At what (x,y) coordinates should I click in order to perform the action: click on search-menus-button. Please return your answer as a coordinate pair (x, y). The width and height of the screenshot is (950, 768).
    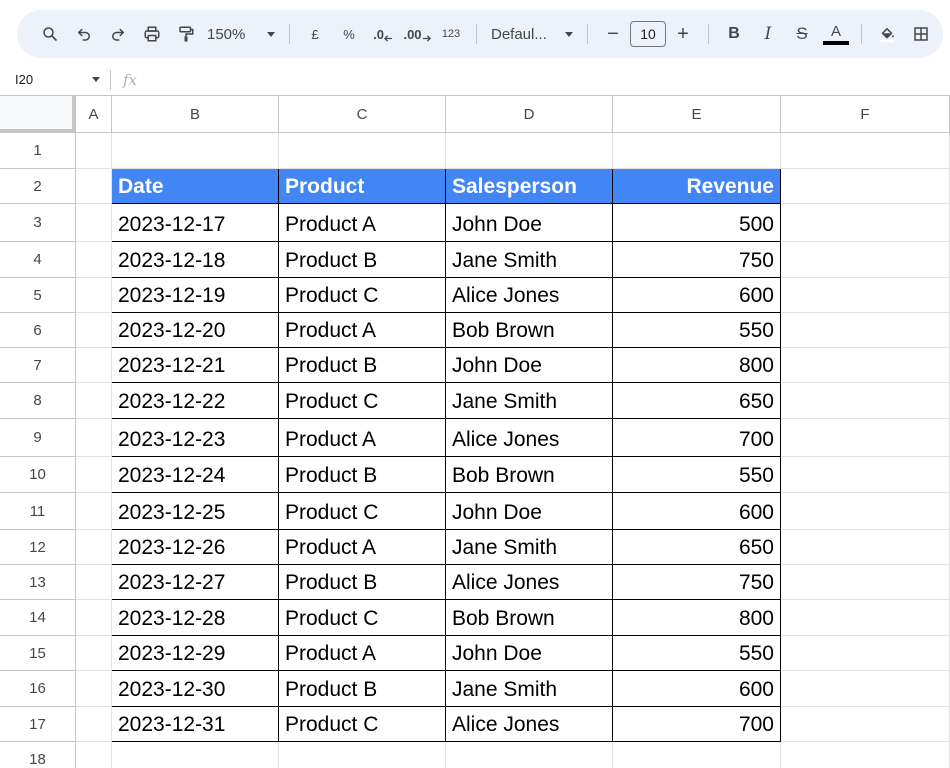
    Looking at the image, I should click on (50, 34).